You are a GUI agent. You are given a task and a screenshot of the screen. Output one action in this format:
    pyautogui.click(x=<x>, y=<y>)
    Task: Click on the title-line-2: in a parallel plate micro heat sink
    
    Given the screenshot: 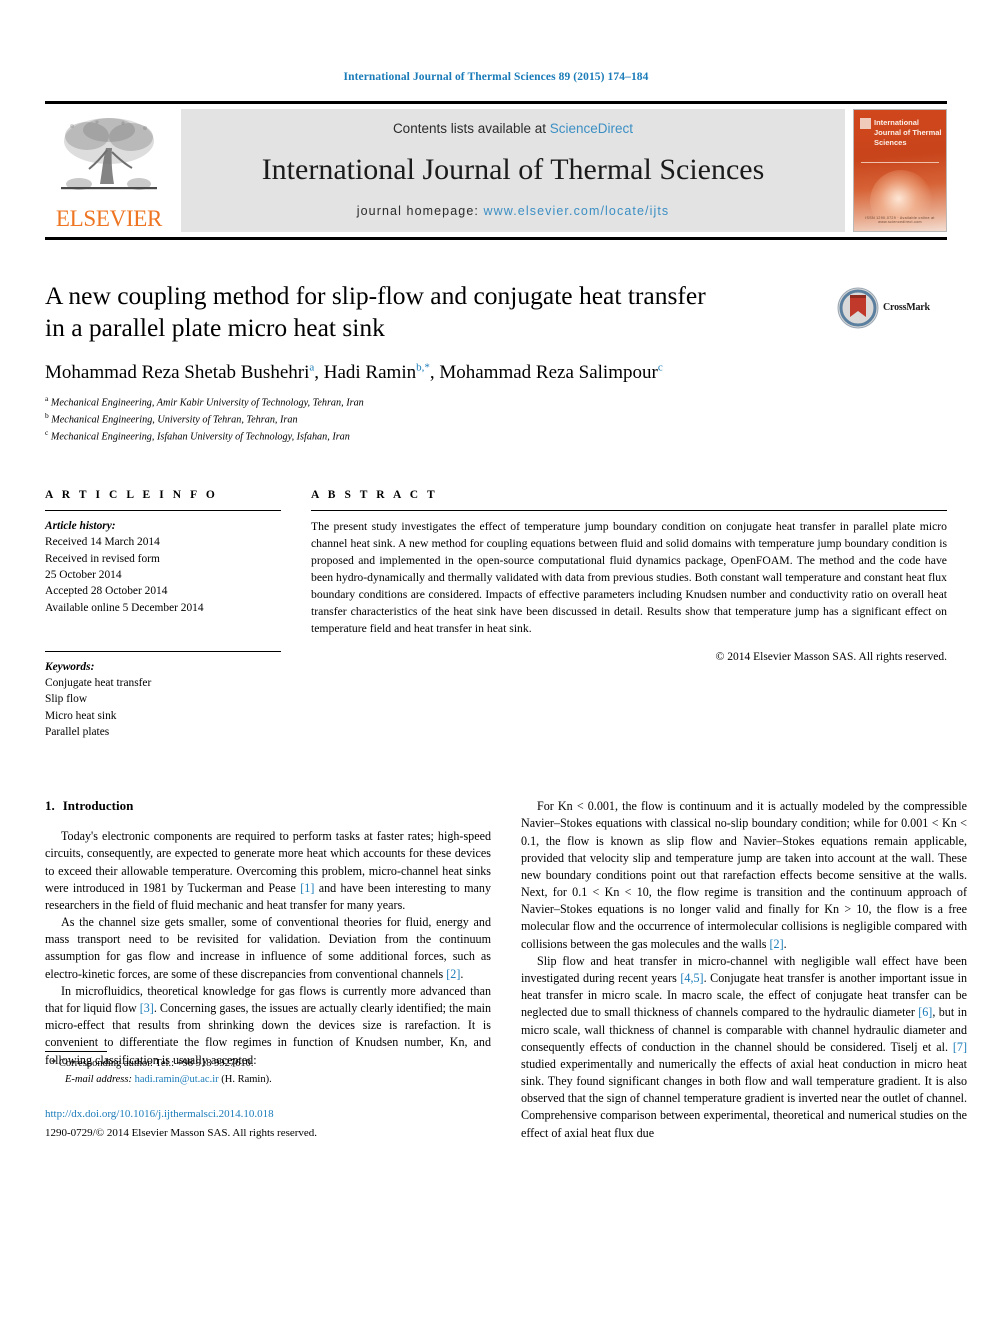 What is the action you would take?
    pyautogui.click(x=215, y=327)
    